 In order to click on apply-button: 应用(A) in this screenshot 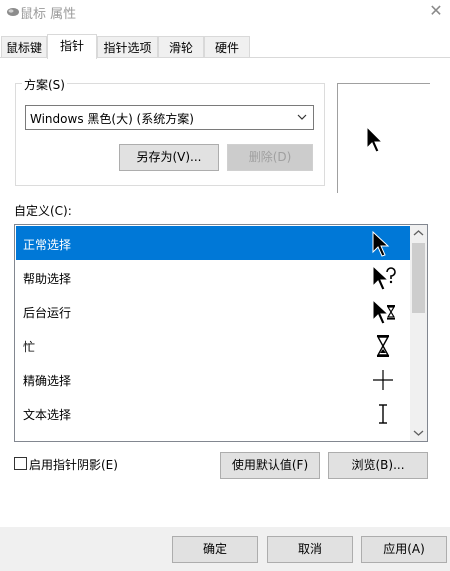, I will do `click(404, 549)`.